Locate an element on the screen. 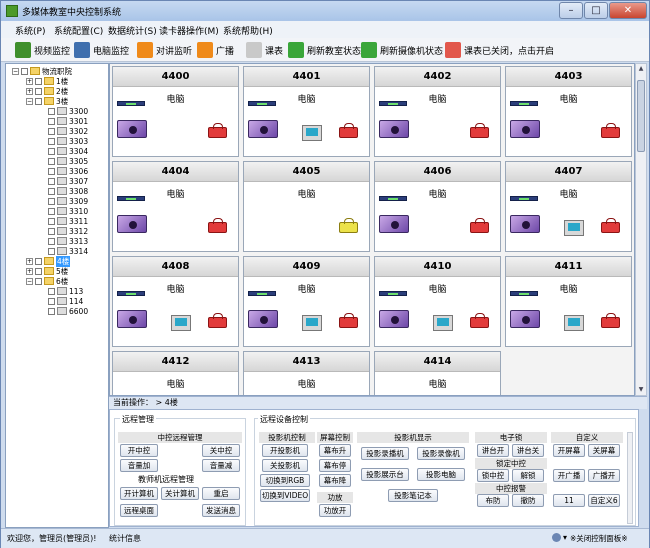 This screenshot has height=548, width=650. scroll-down-arrow-icon: ▼ is located at coordinates (641, 390).